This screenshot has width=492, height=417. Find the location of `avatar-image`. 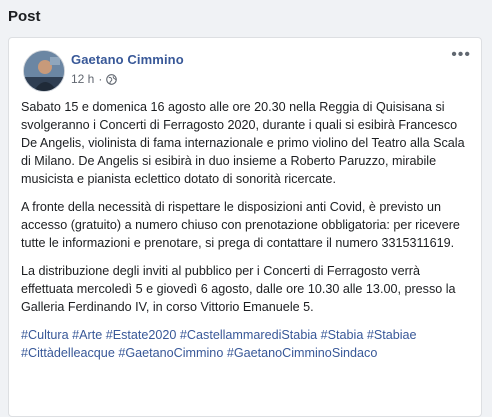

avatar-image is located at coordinates (44, 71).